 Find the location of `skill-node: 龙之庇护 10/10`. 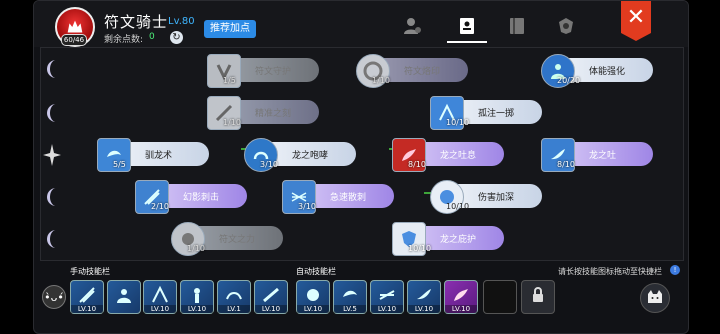

skill-node: 龙之庇护 10/10 is located at coordinates (448, 239).